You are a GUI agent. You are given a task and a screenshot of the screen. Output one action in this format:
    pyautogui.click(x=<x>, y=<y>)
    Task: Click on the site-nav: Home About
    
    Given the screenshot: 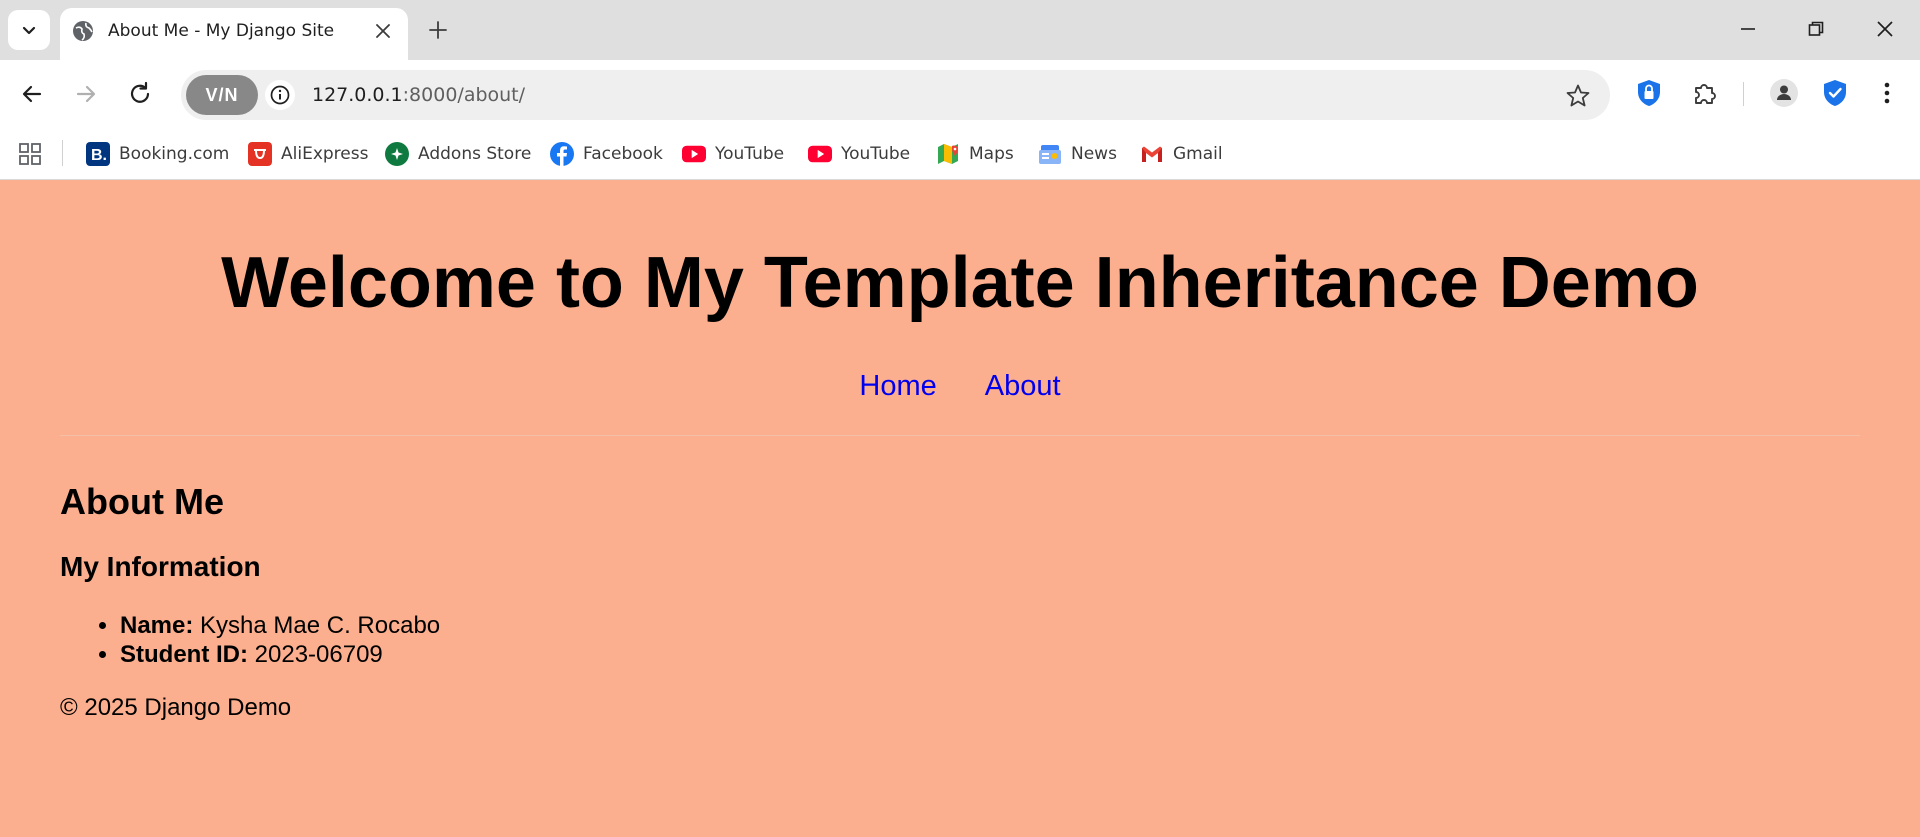 What is the action you would take?
    pyautogui.click(x=960, y=386)
    